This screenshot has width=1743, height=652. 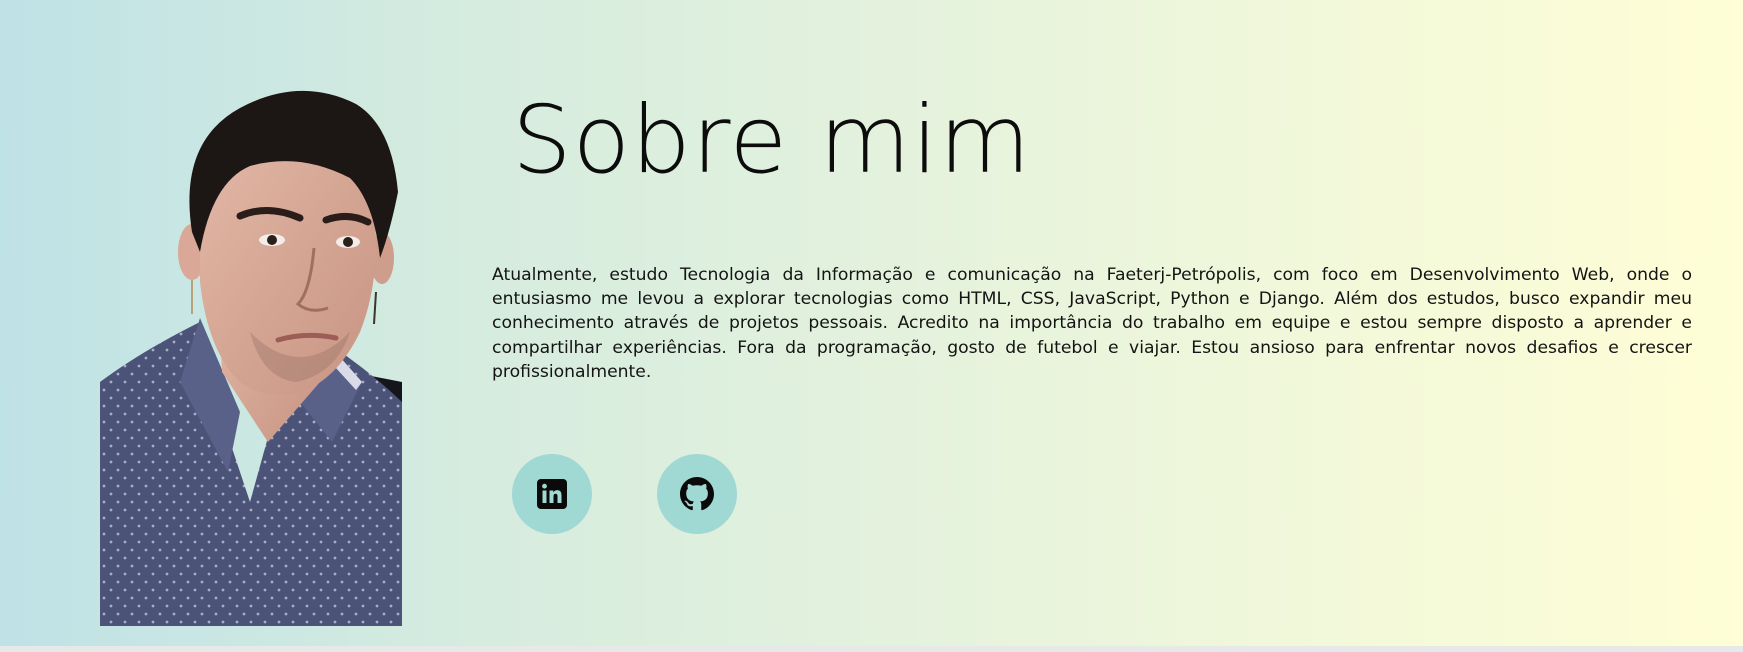 I want to click on github-button, so click(x=697, y=494).